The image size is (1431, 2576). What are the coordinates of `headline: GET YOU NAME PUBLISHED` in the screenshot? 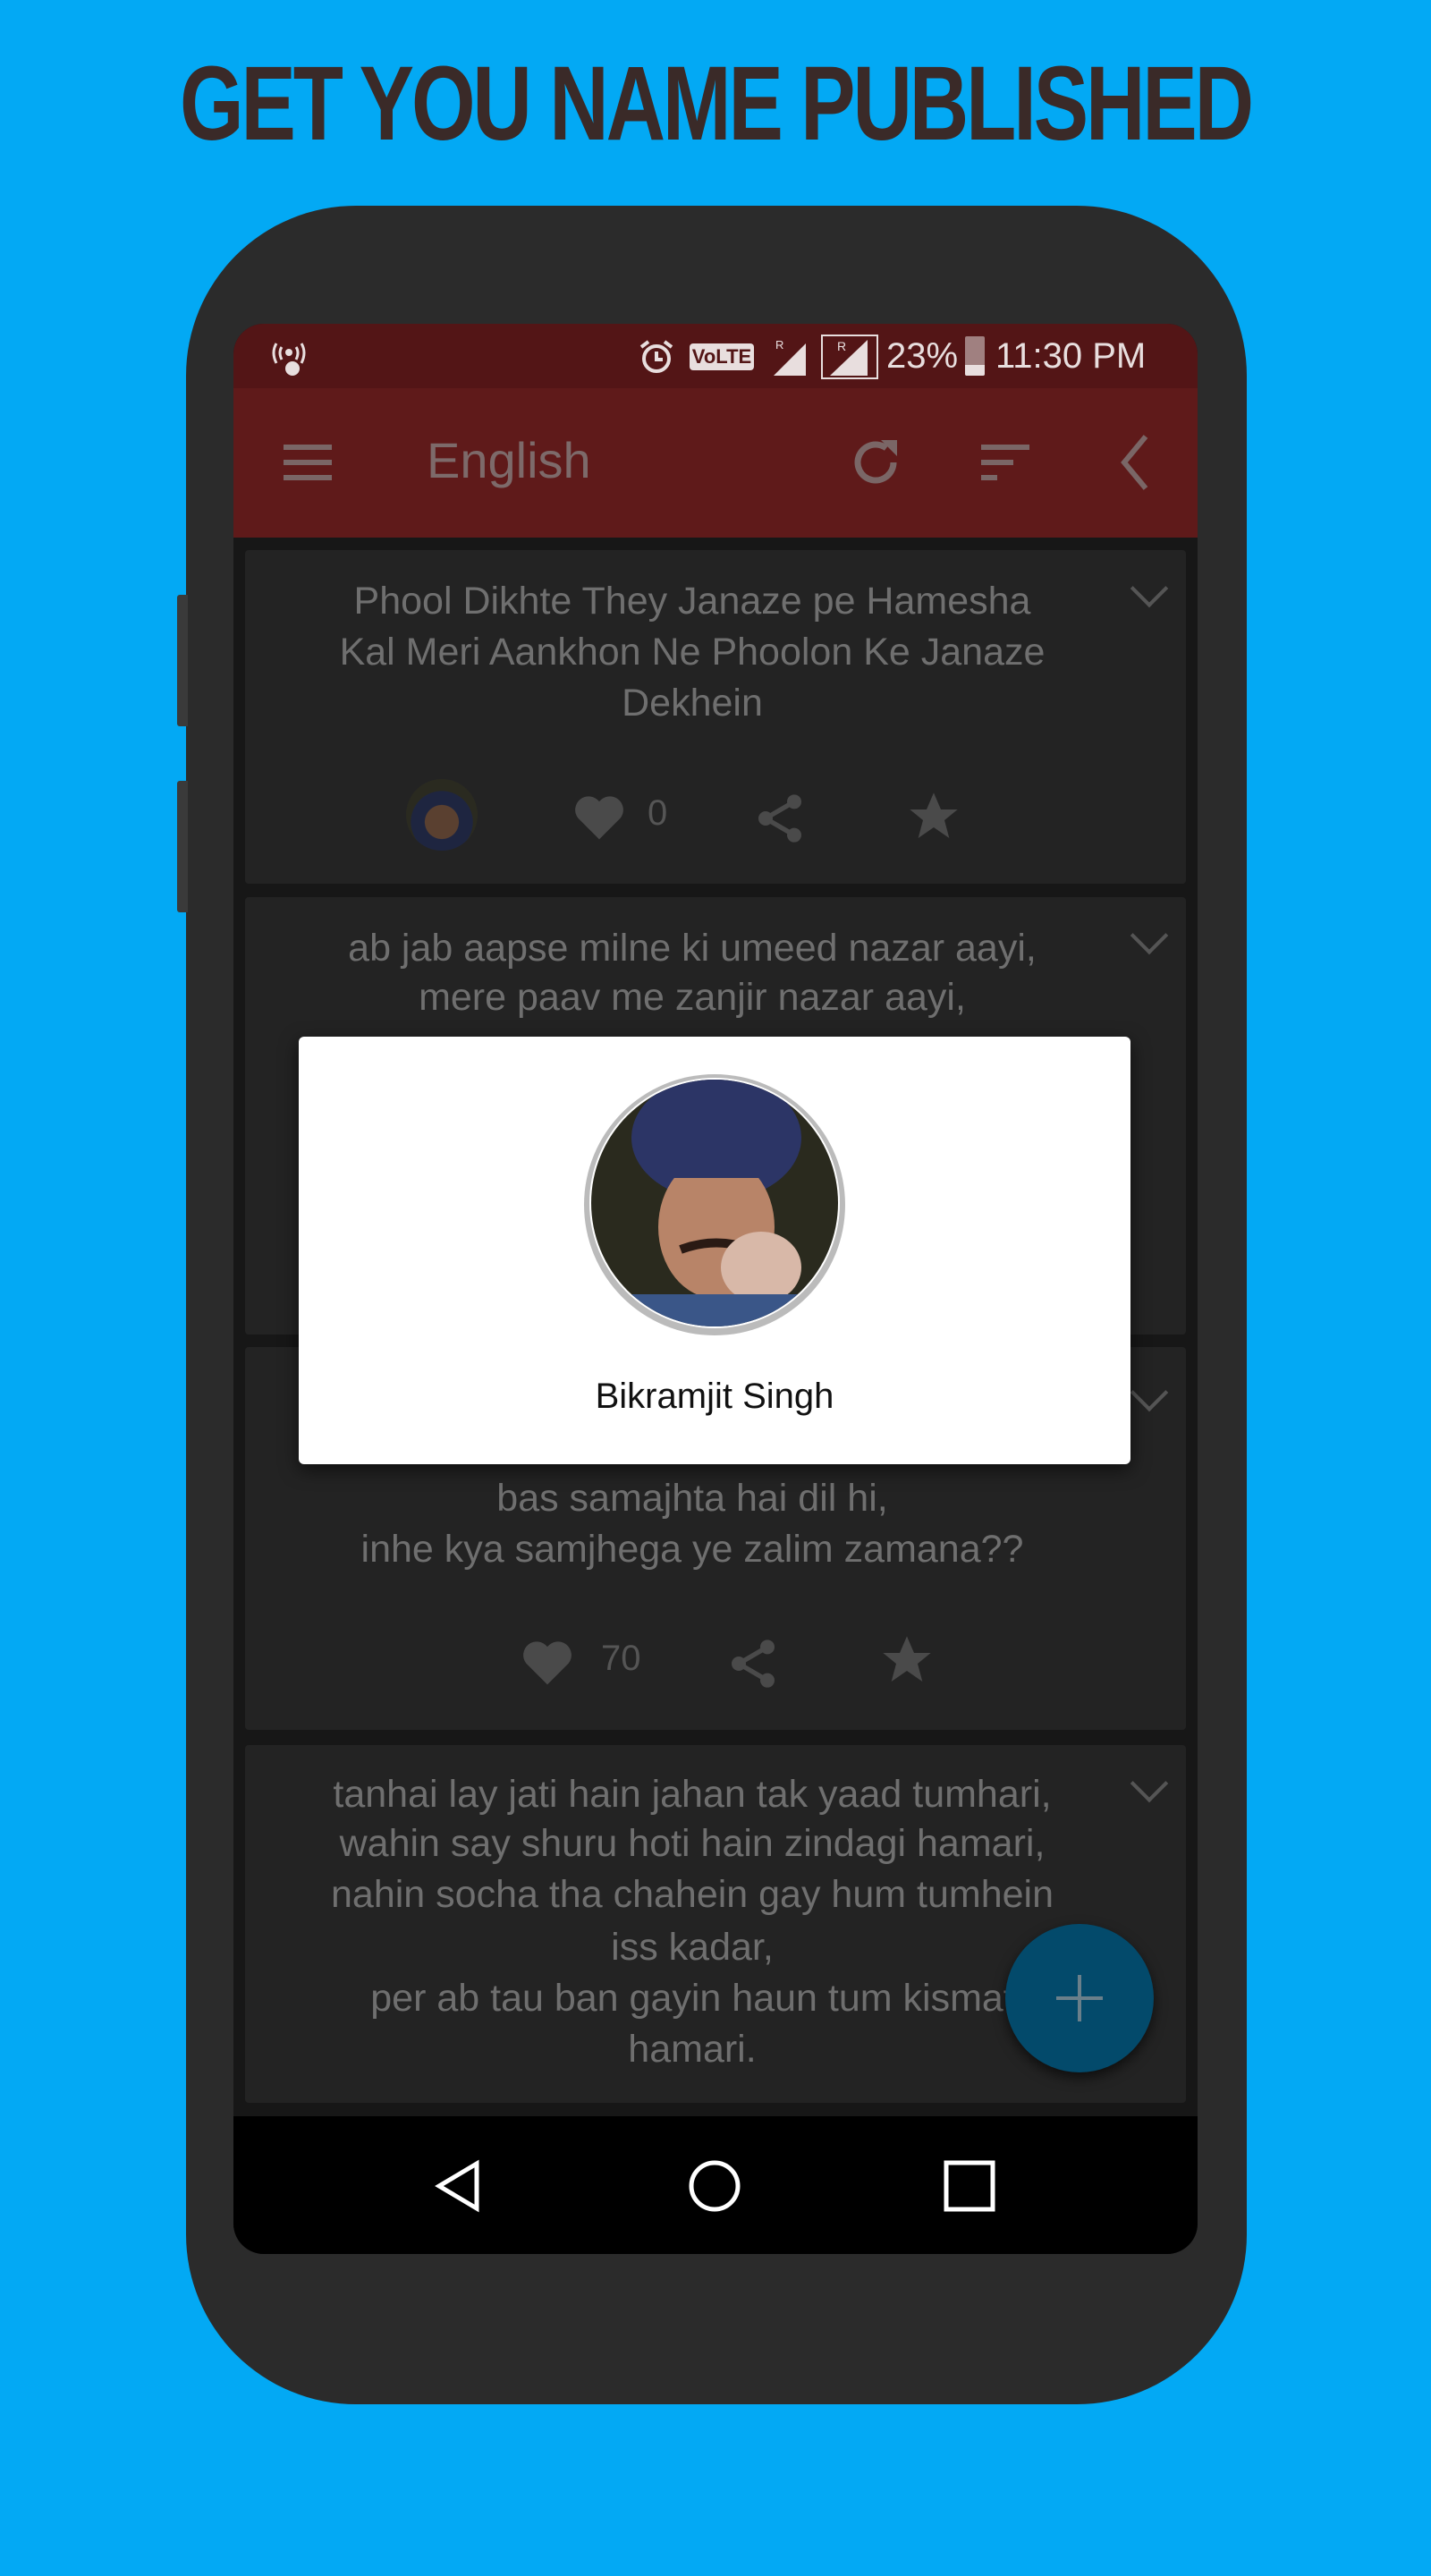 It's located at (717, 104).